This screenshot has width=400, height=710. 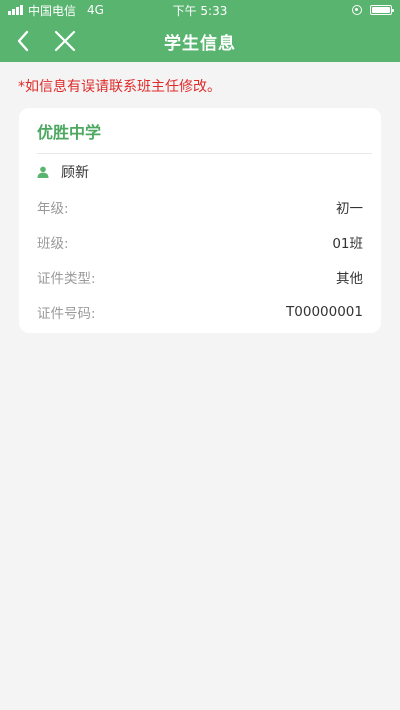 I want to click on info-row-id-type: 证件类型: 其他, so click(x=200, y=276).